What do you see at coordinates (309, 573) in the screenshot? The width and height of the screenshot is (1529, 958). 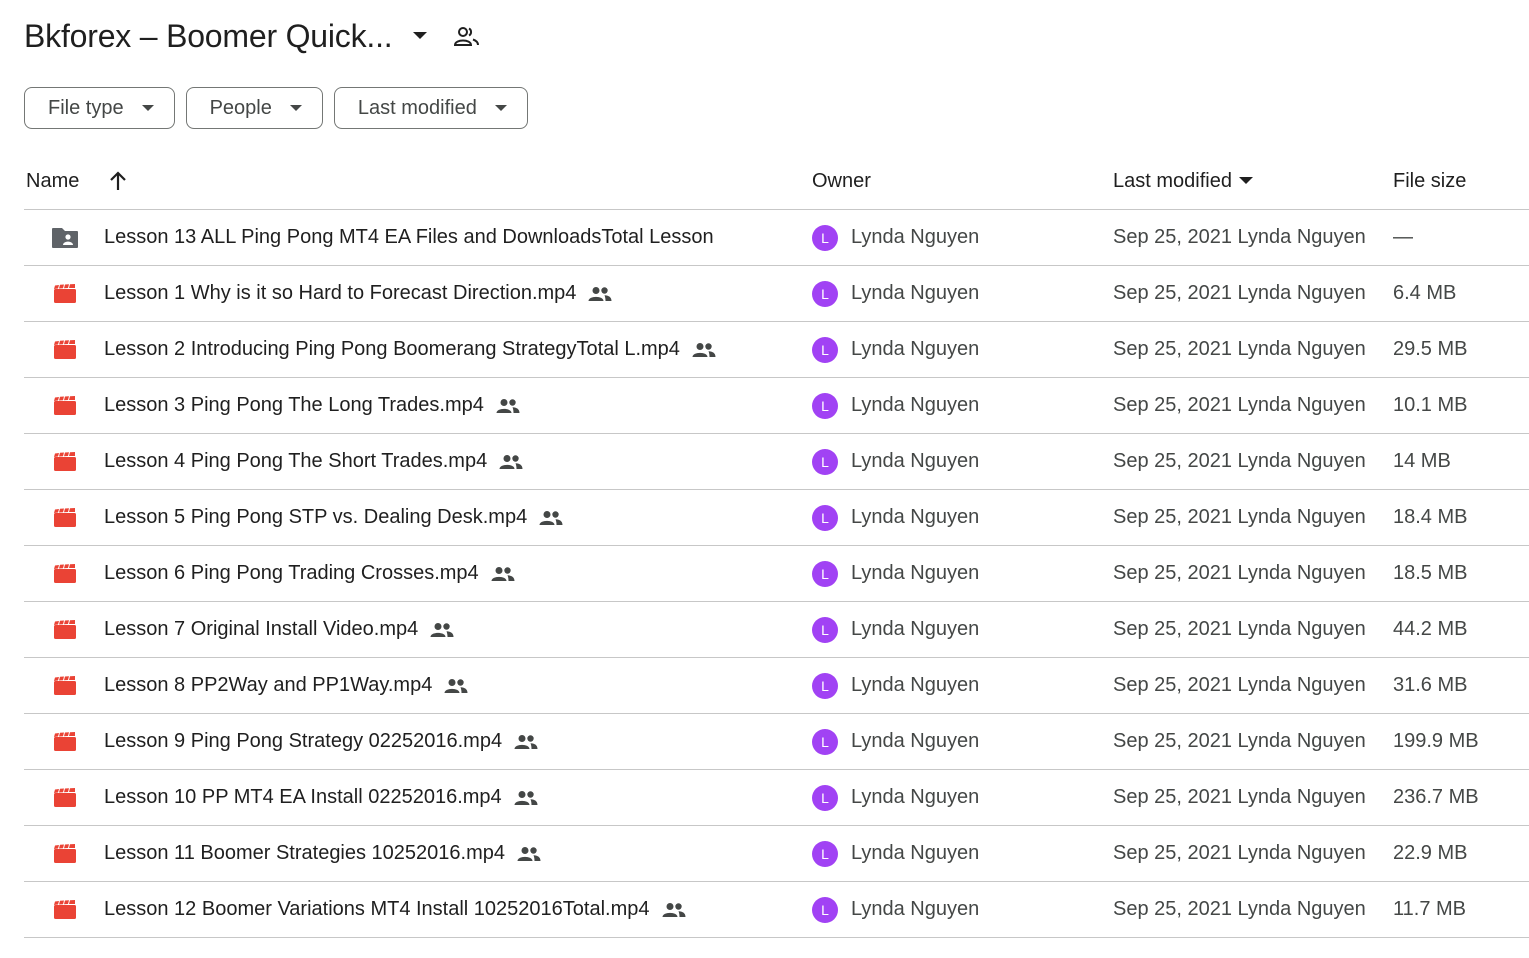 I see `file-name-cell: Lesson 6 Ping Pong Trading Crosses.mp4` at bounding box center [309, 573].